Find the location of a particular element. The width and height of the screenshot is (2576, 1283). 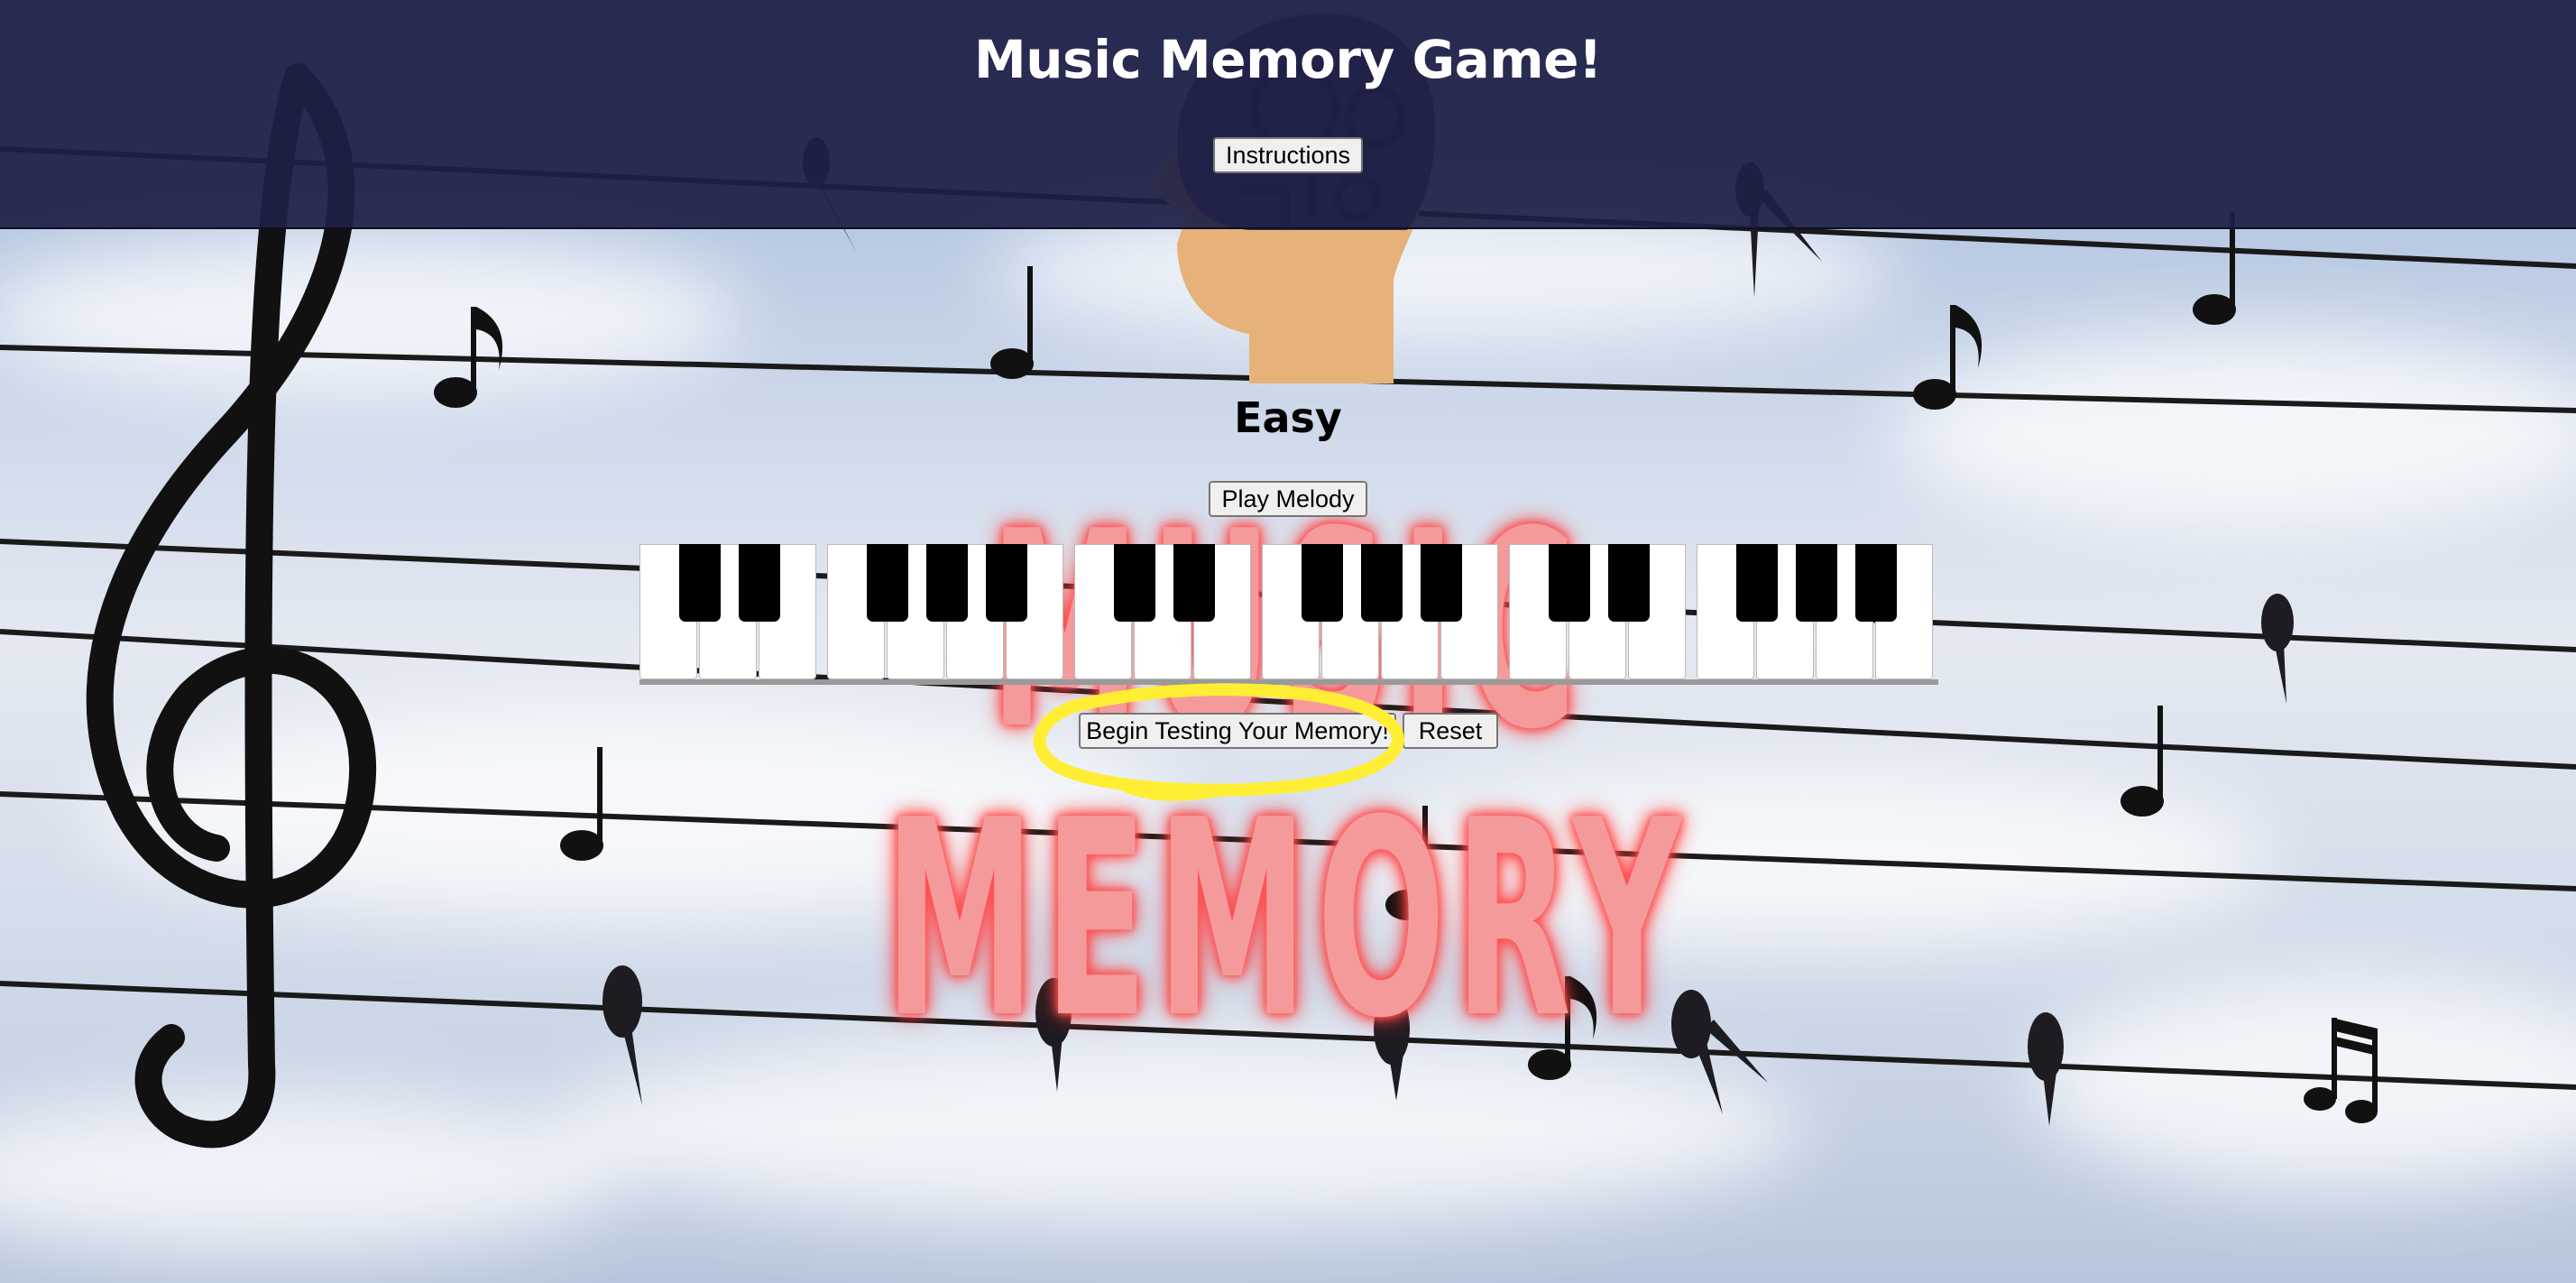

piano-keyboard is located at coordinates (1288, 614).